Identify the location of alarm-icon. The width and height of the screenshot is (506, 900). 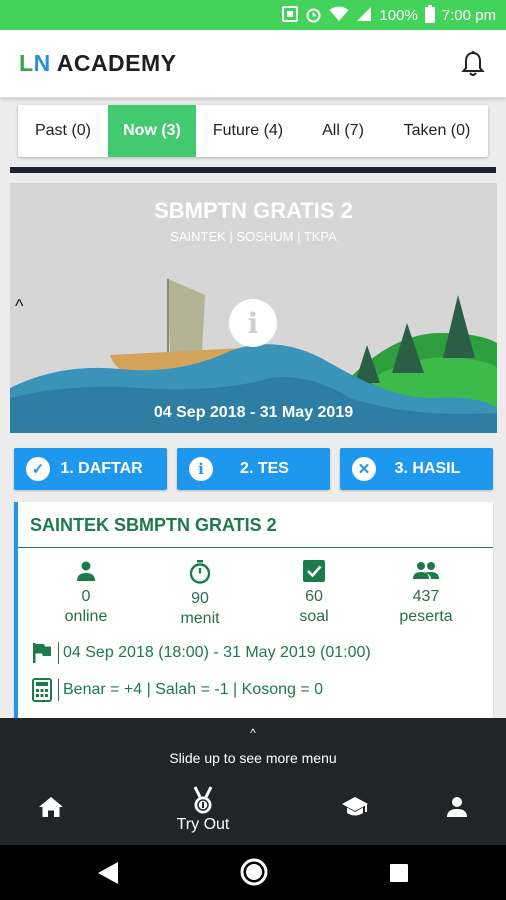
(313, 15).